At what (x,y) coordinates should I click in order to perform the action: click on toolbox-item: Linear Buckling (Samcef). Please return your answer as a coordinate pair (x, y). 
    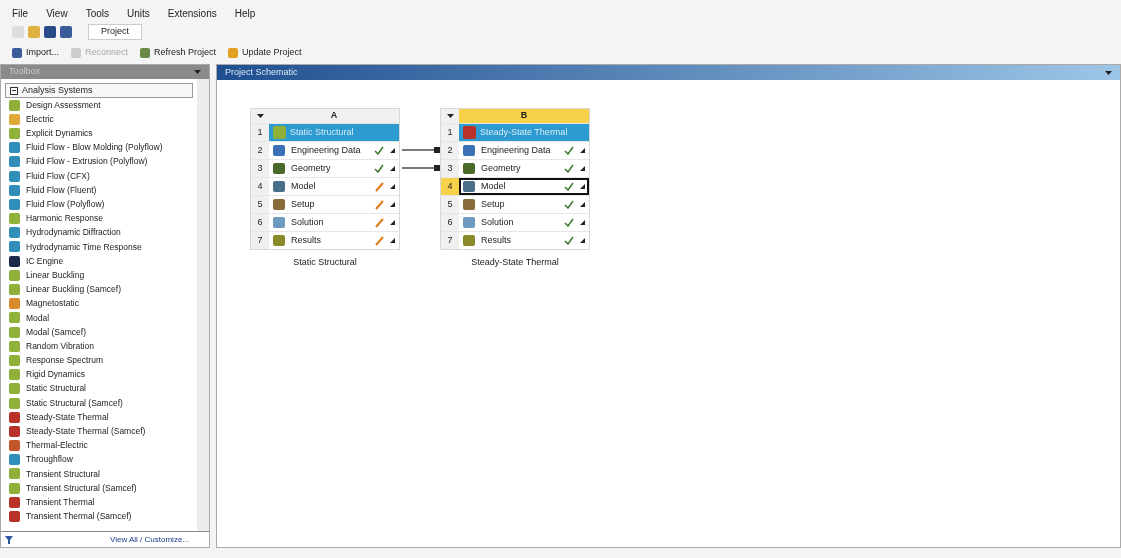
    Looking at the image, I should click on (99, 289).